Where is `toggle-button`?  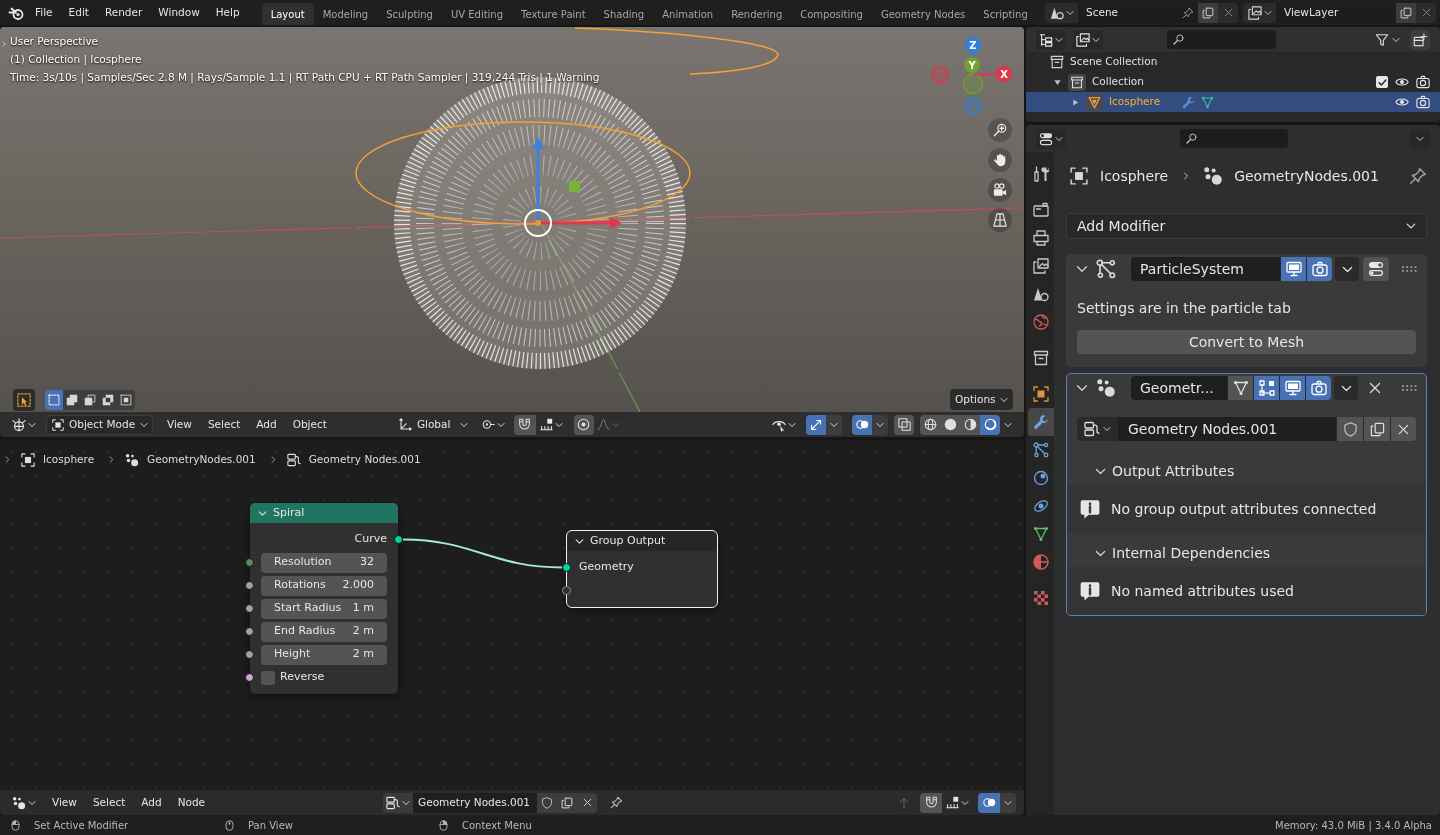 toggle-button is located at coordinates (1376, 269).